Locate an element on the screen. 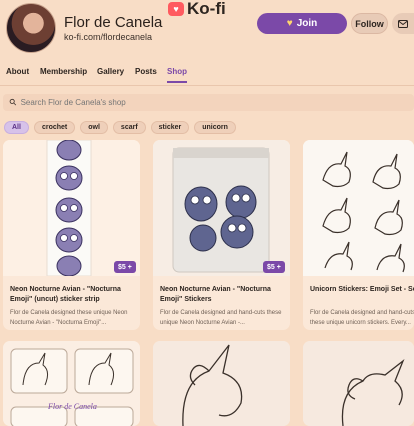  product-card: Flor de Canela is located at coordinates (71, 383).